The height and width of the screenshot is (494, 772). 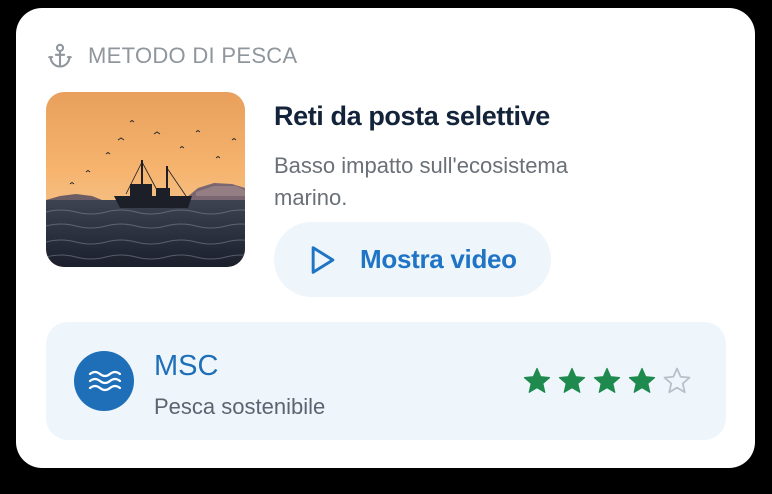 I want to click on waves-icon, so click(x=104, y=381).